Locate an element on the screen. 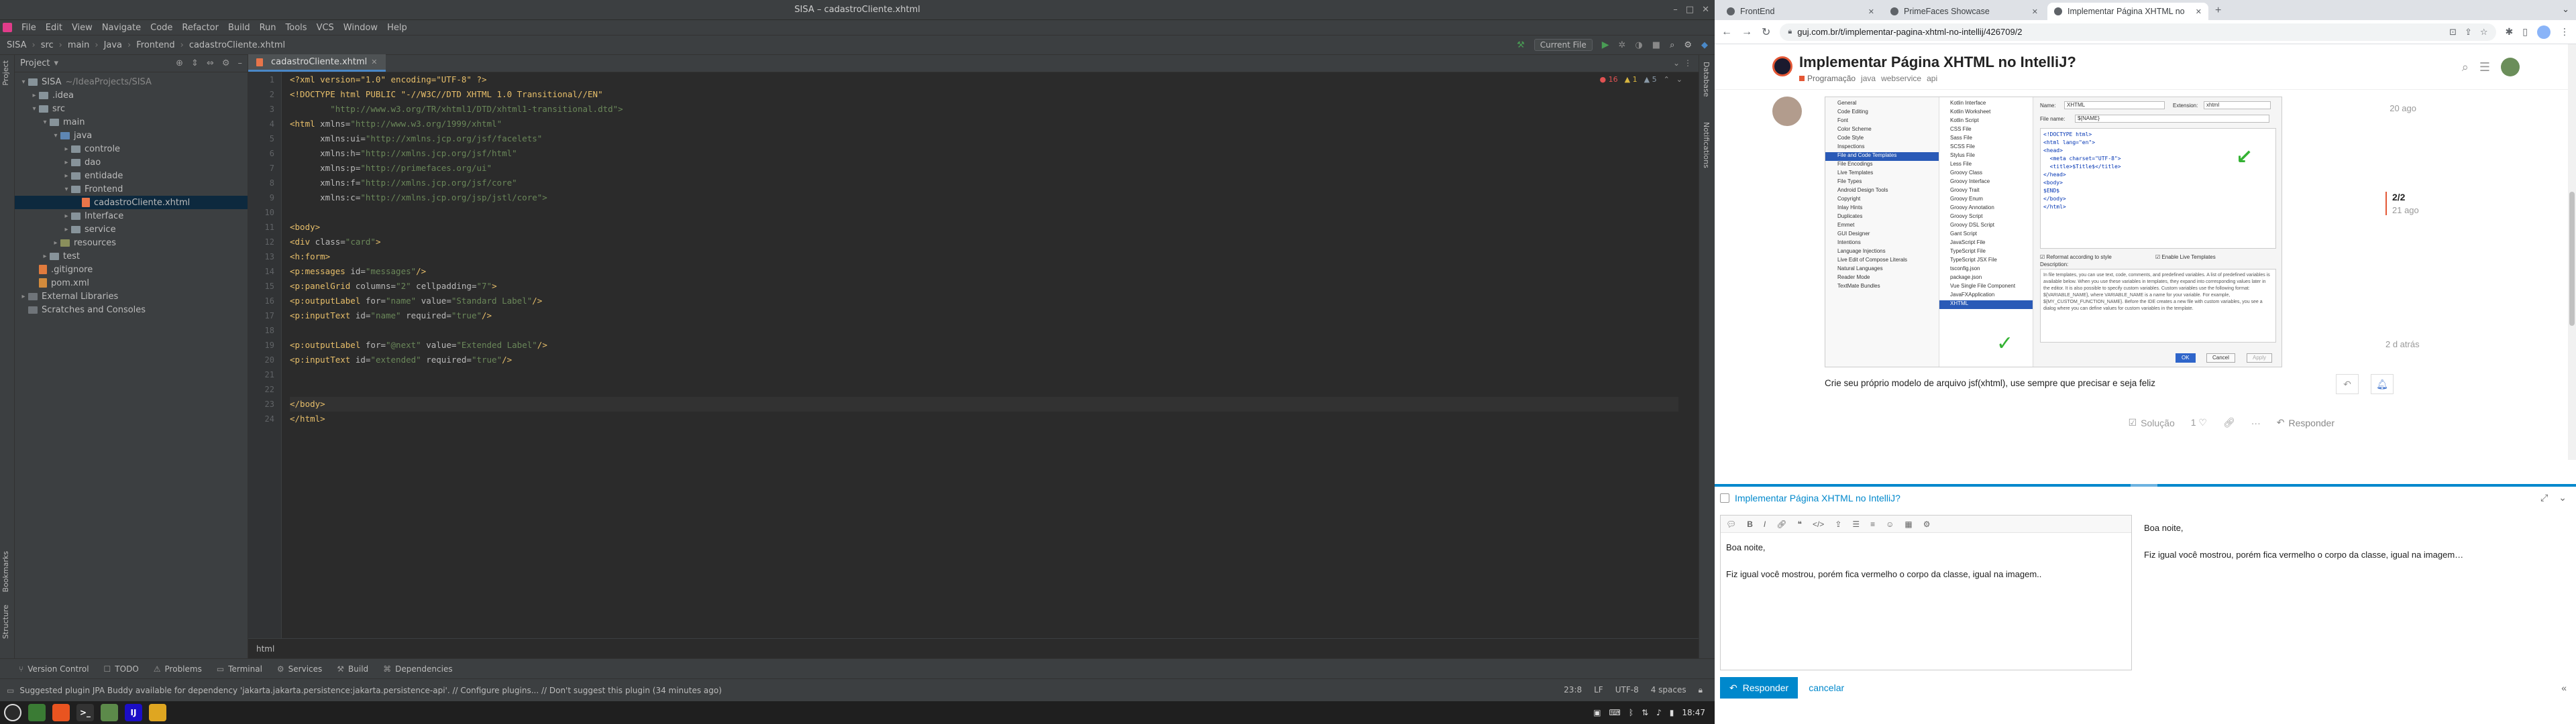 The image size is (2576, 724). post-author-avatar is located at coordinates (1787, 112).